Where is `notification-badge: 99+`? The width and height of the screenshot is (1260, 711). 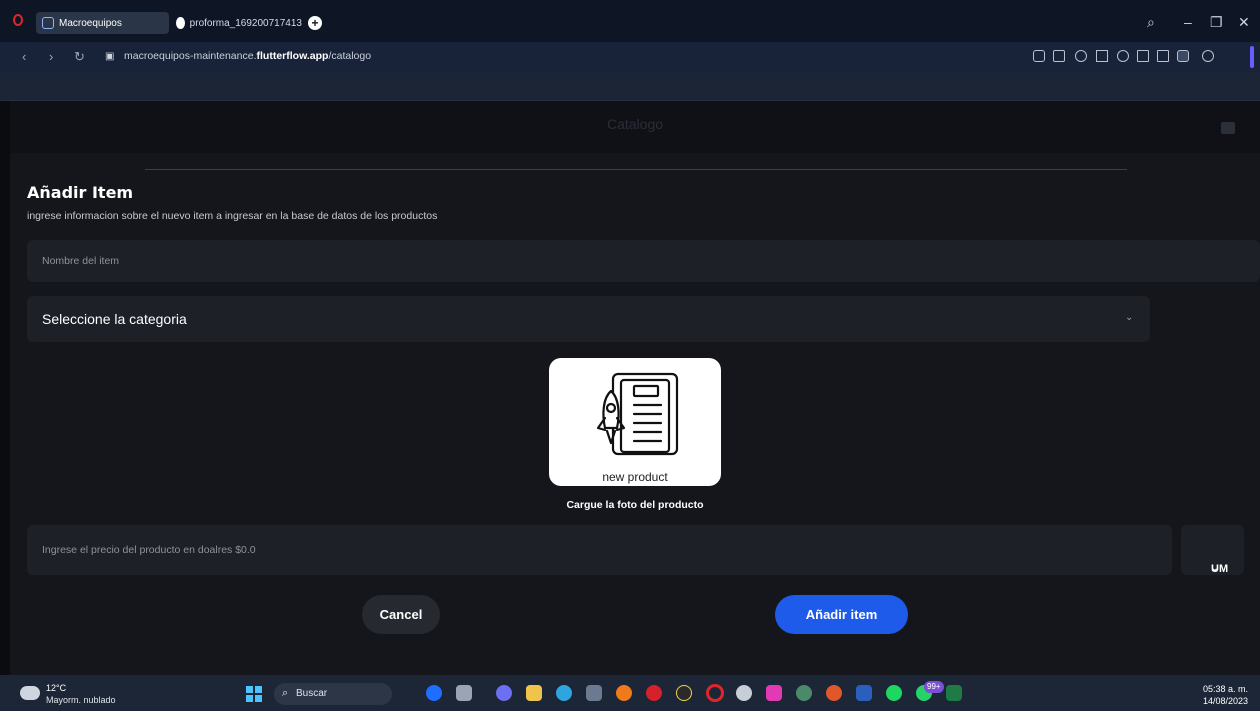 notification-badge: 99+ is located at coordinates (934, 687).